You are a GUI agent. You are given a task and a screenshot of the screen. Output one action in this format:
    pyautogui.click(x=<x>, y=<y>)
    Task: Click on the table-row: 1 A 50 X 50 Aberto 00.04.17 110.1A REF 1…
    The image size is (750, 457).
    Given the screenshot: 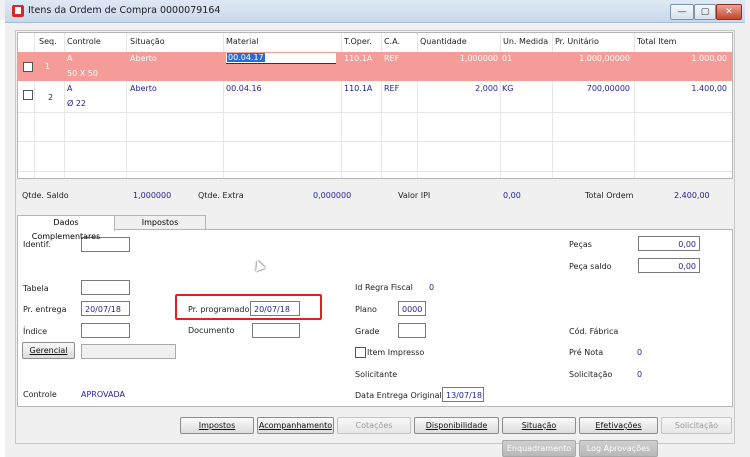 What is the action you would take?
    pyautogui.click(x=375, y=66)
    